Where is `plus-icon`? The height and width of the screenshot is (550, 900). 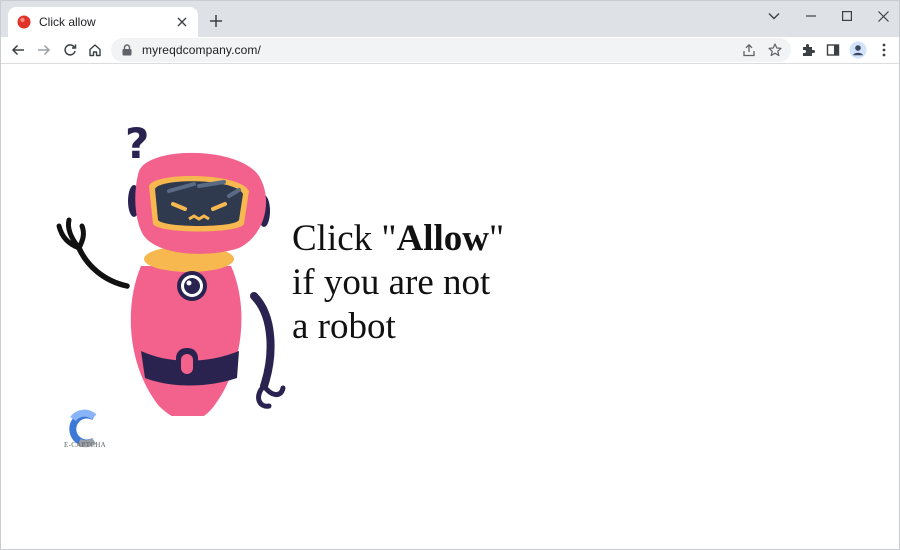
plus-icon is located at coordinates (216, 21).